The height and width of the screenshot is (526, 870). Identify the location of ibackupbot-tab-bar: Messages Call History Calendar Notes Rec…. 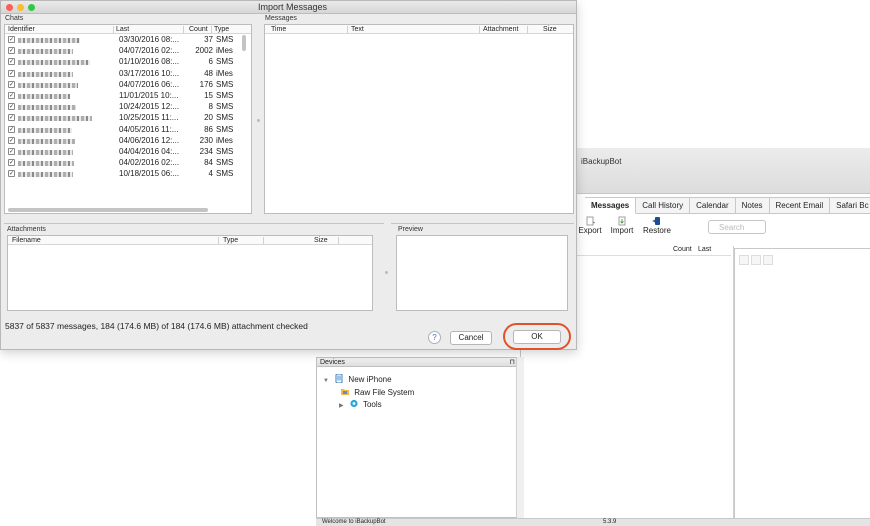
(727, 205).